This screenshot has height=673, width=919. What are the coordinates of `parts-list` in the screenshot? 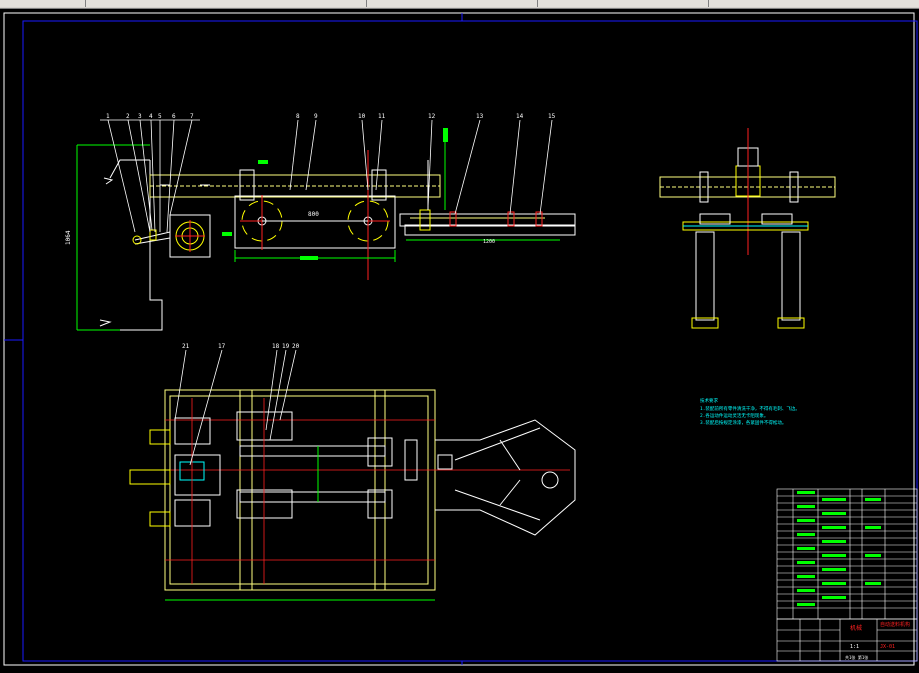 It's located at (847, 554).